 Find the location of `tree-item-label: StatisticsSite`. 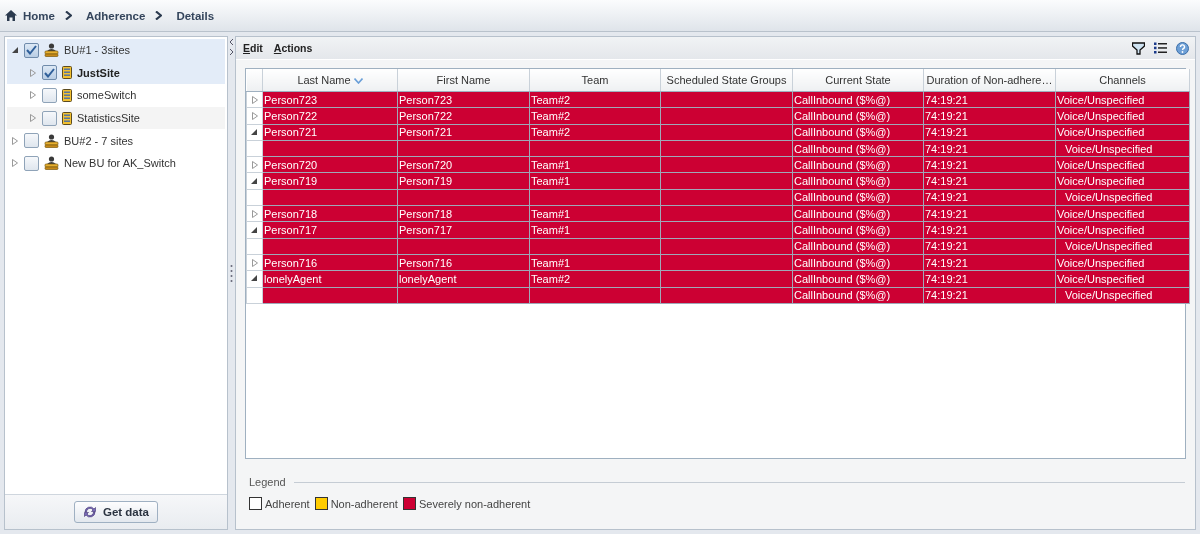

tree-item-label: StatisticsSite is located at coordinates (108, 118).